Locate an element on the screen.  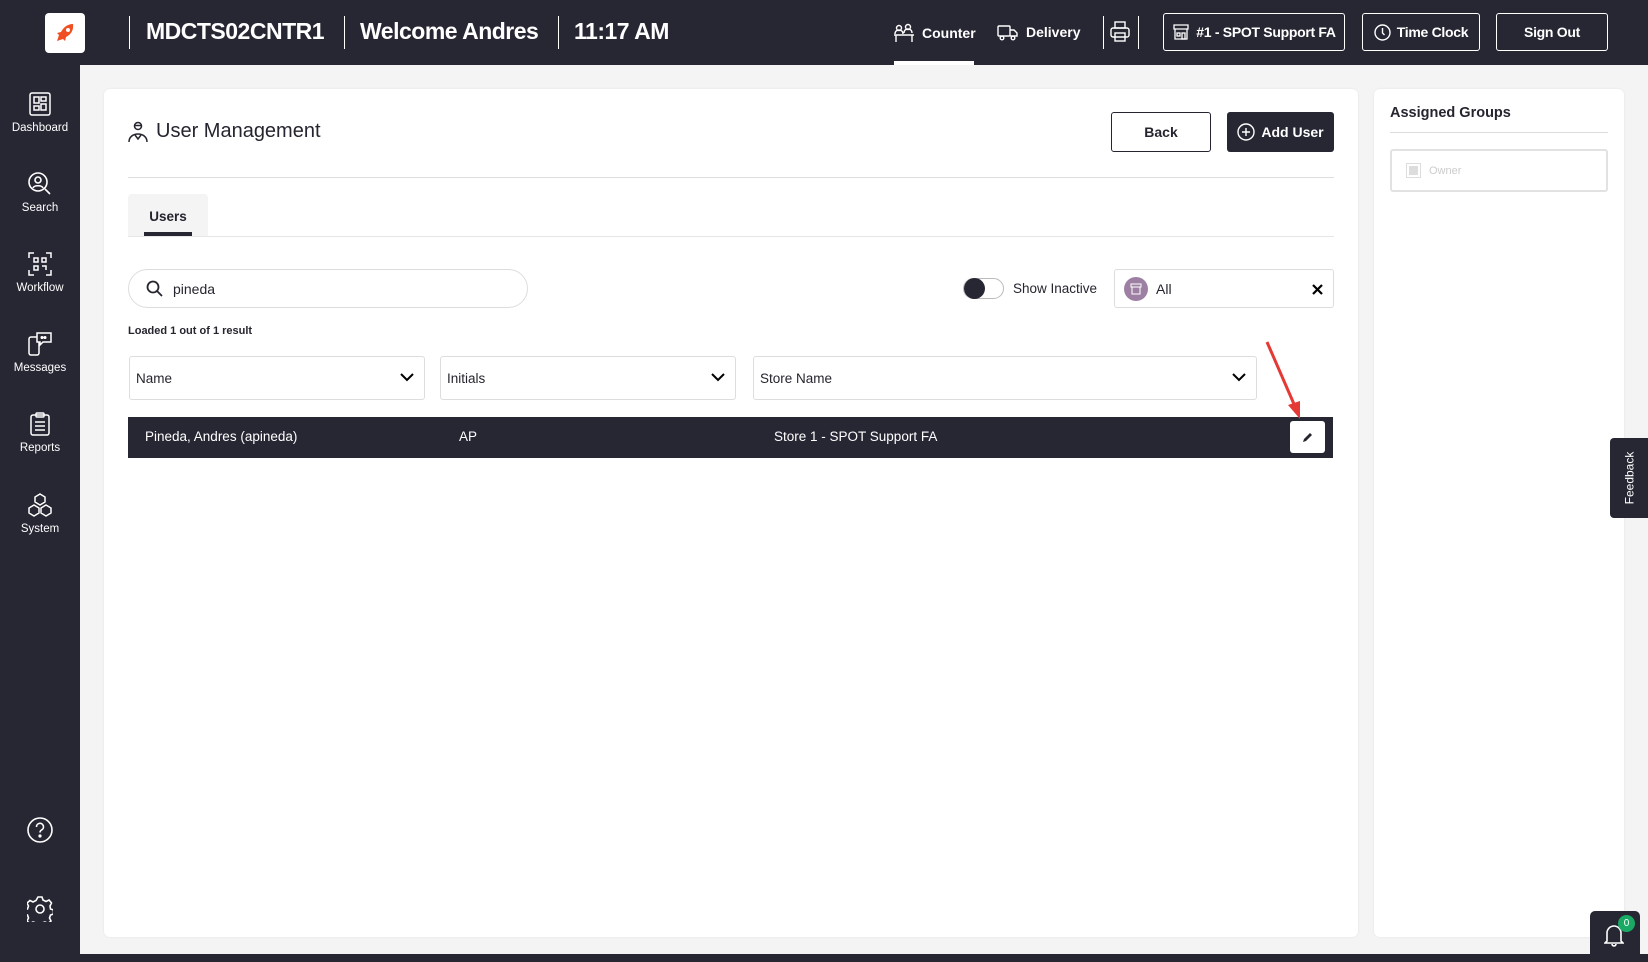
nav-delivery: Delivery is located at coordinates (1038, 32).